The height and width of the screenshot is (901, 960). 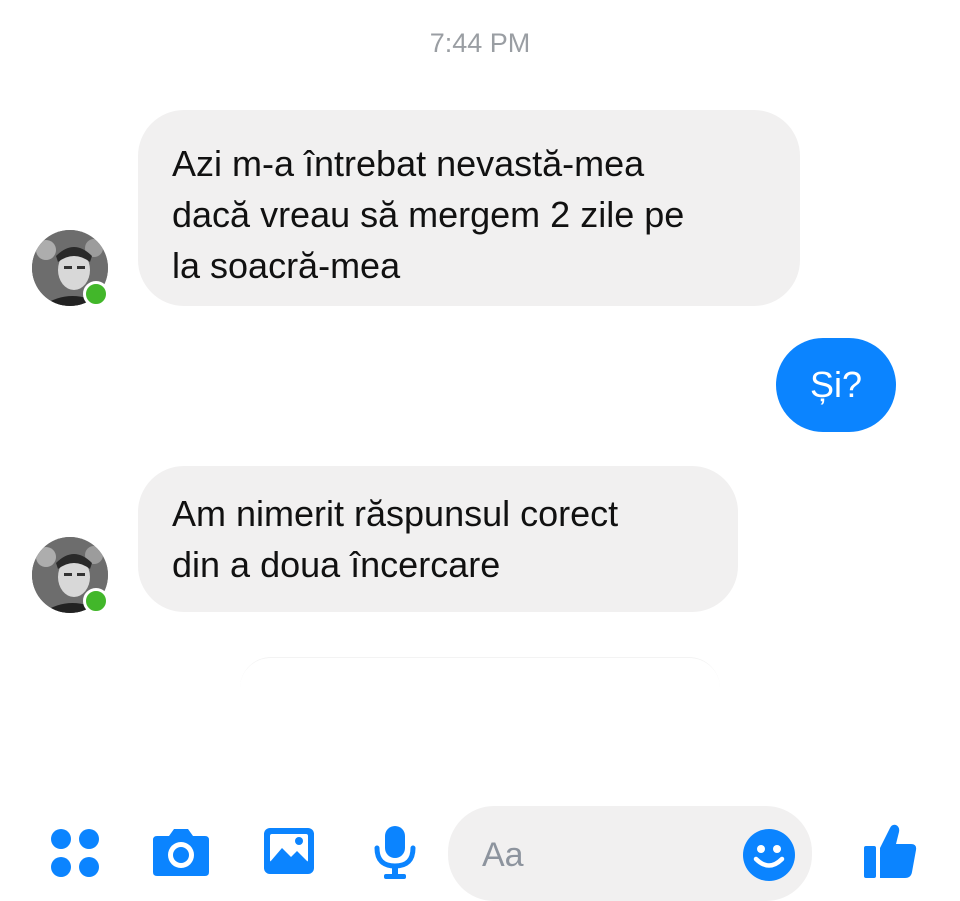 What do you see at coordinates (395, 513) in the screenshot?
I see `message-line: Am nimerit răspunsul corect` at bounding box center [395, 513].